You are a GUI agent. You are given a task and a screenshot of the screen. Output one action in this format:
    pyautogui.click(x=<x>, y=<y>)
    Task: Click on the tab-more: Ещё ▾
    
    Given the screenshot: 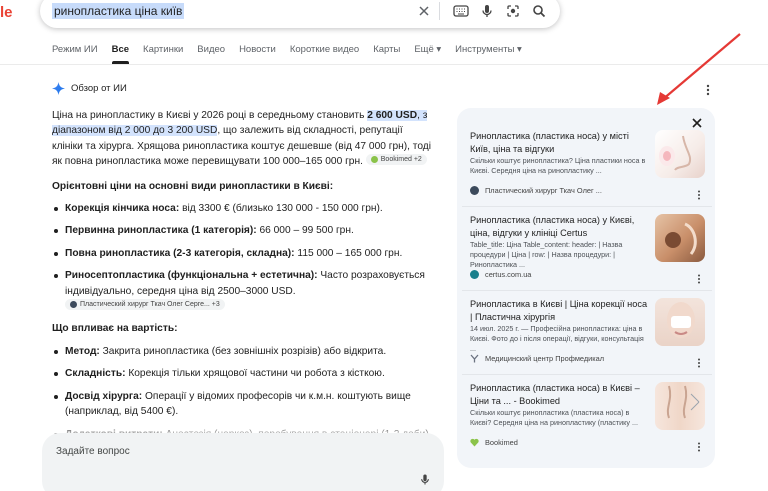 What is the action you would take?
    pyautogui.click(x=427, y=49)
    